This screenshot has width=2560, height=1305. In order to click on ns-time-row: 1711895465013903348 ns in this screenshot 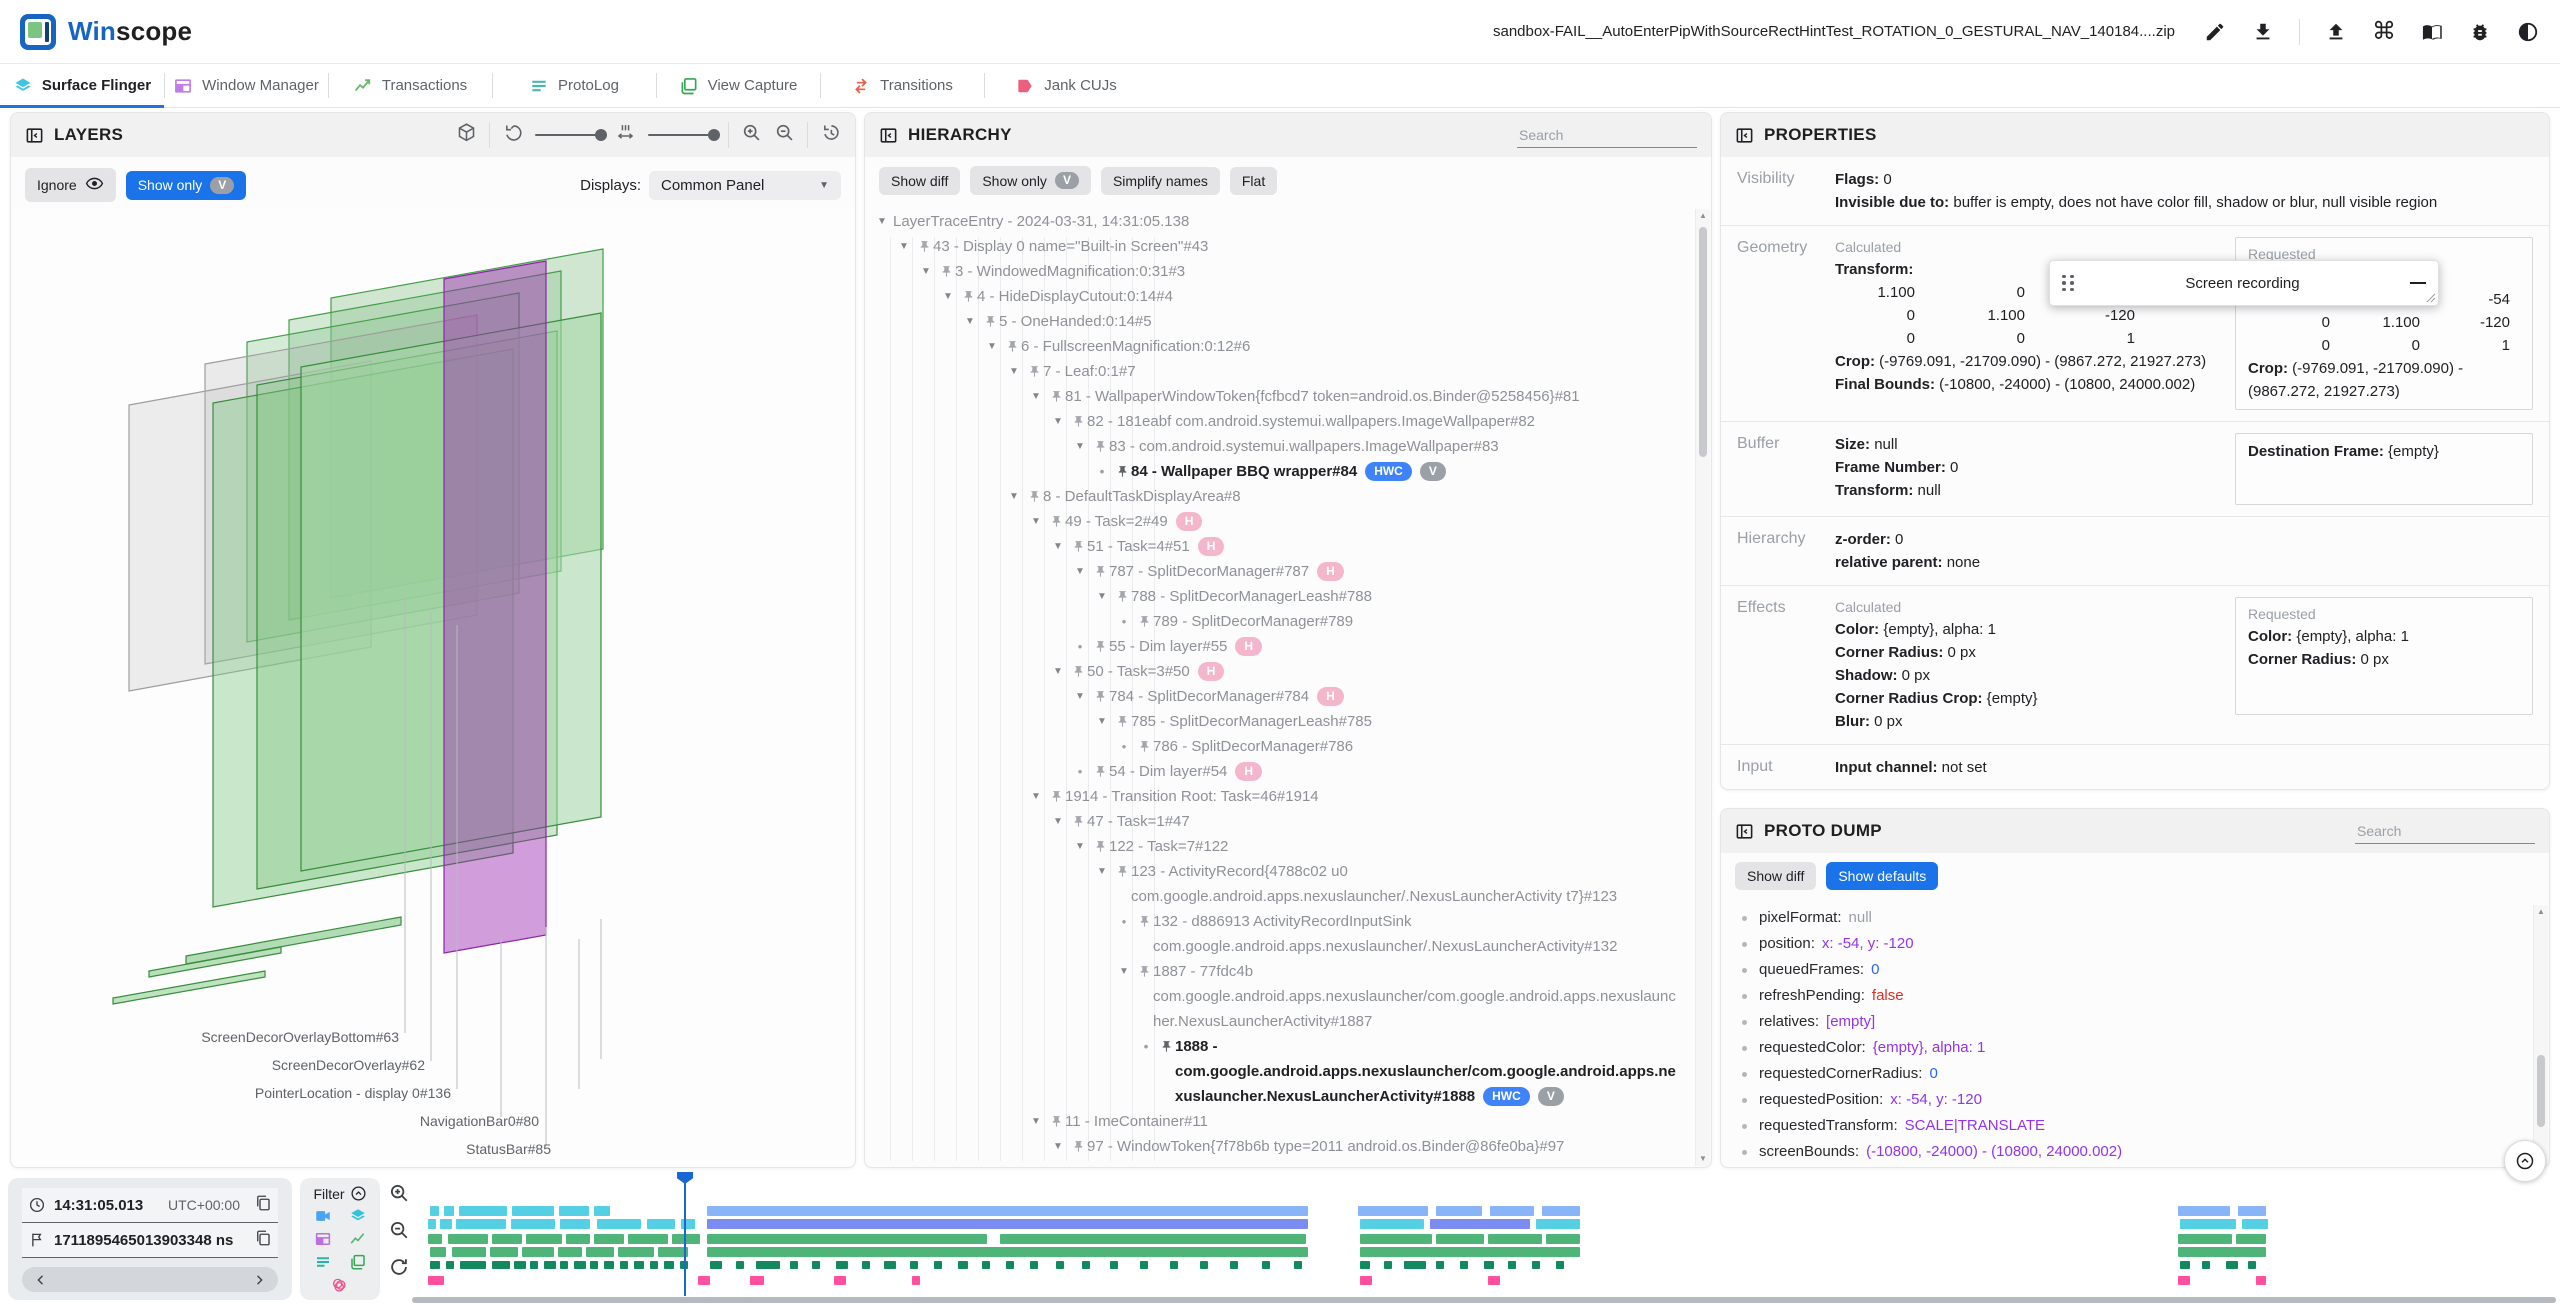, I will do `click(150, 1240)`.